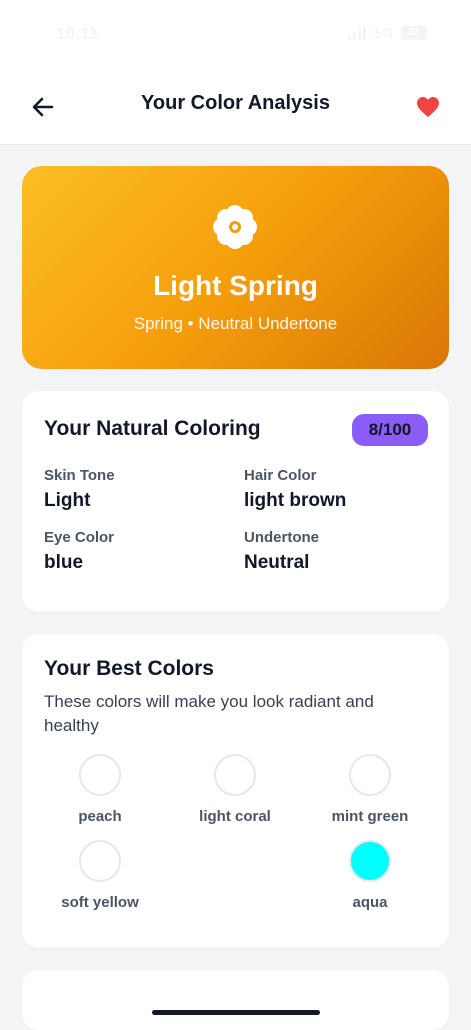  Describe the element at coordinates (295, 500) in the screenshot. I see `attribute-value: light brown` at that location.